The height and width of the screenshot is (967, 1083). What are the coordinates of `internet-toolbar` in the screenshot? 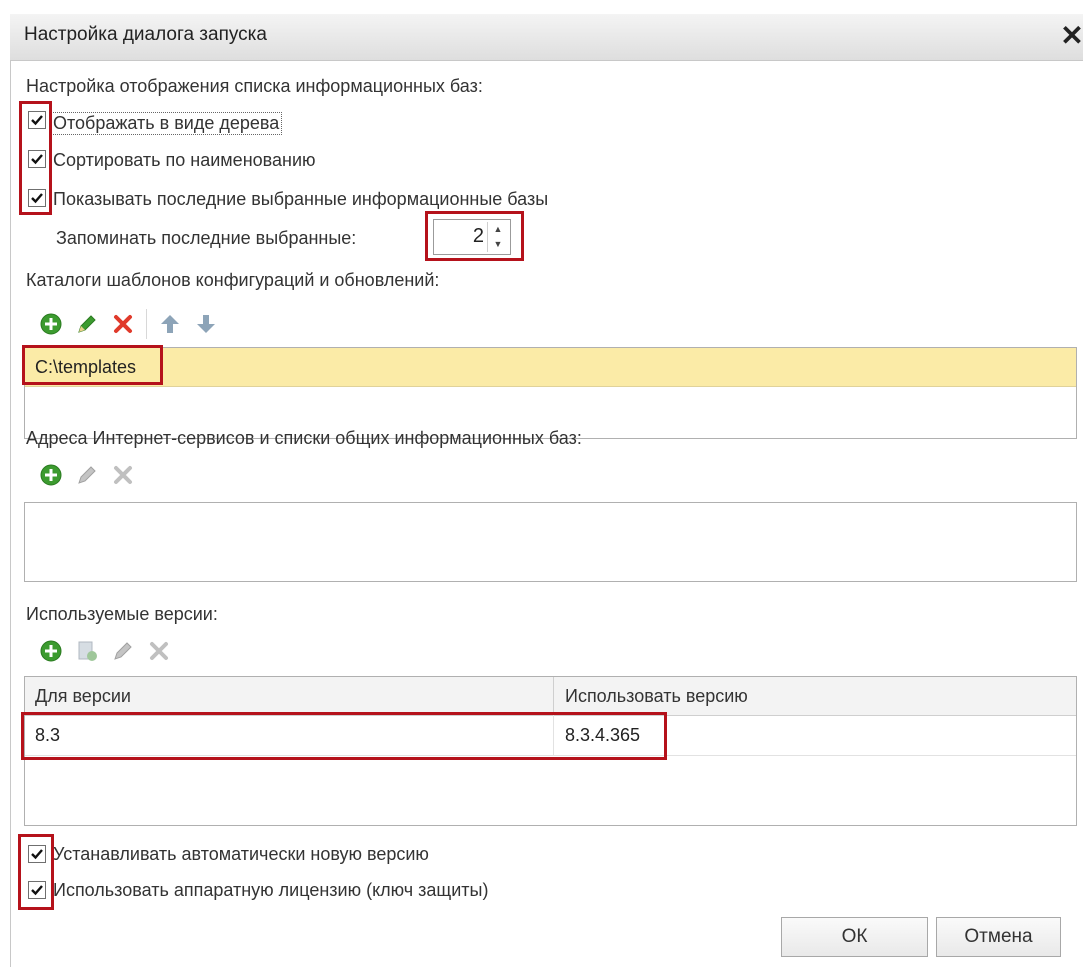 It's located at (87, 475).